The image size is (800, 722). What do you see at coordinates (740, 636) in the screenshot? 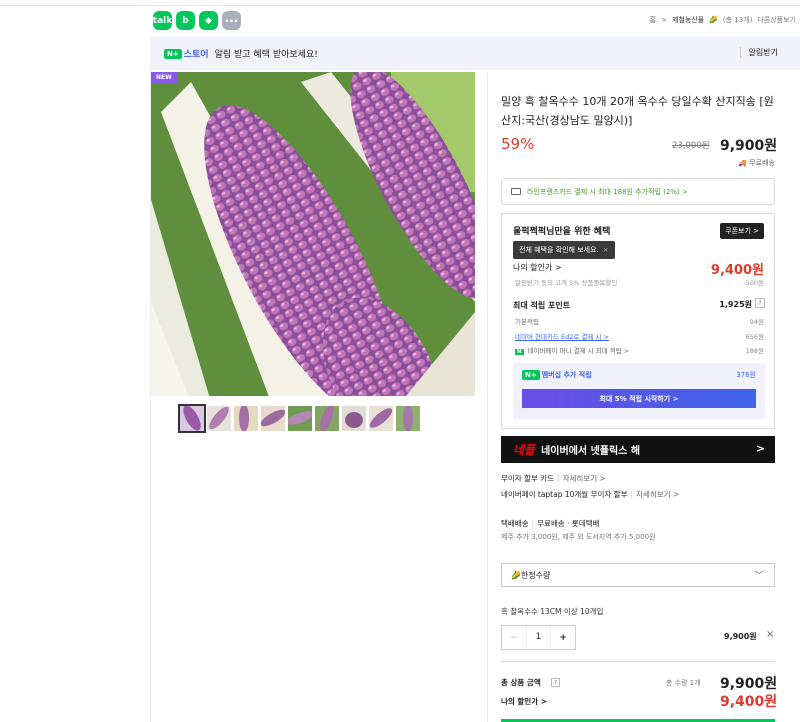
I see `option-price: 9,900원` at bounding box center [740, 636].